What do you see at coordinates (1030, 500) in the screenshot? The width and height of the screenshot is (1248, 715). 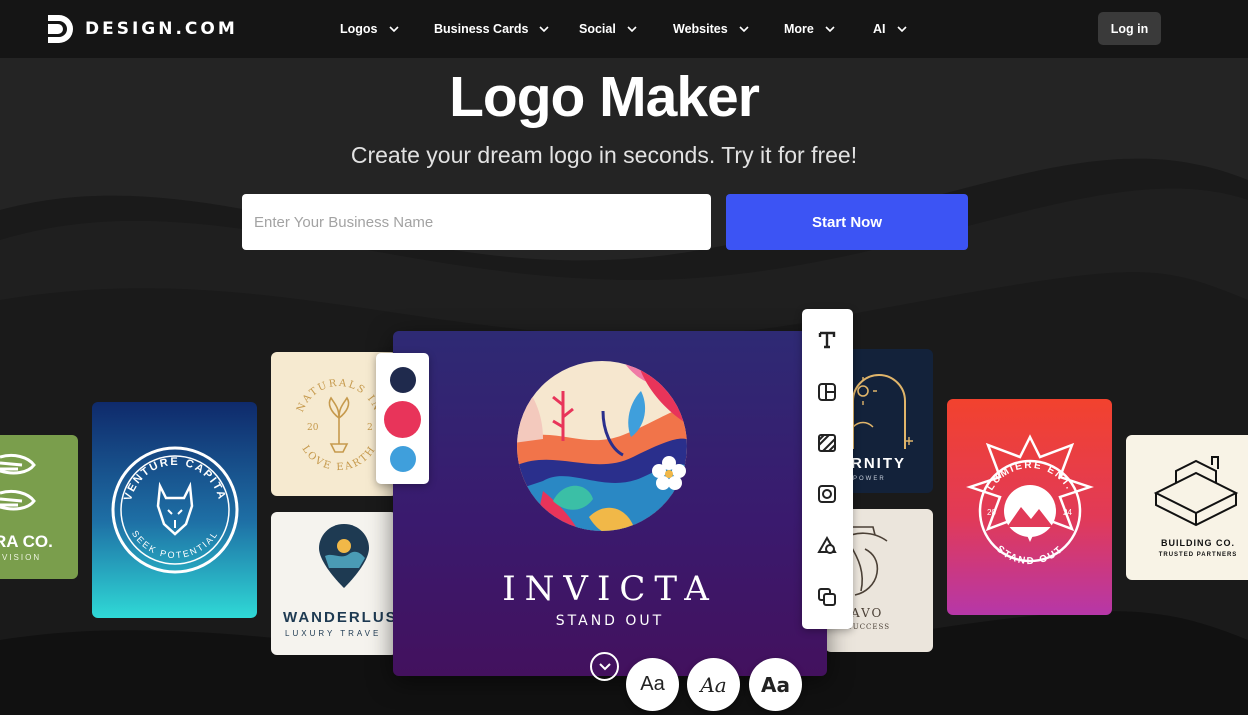 I see `lumiere-logo-art: 20 24 LUMIERE ENT. STAND OUT` at bounding box center [1030, 500].